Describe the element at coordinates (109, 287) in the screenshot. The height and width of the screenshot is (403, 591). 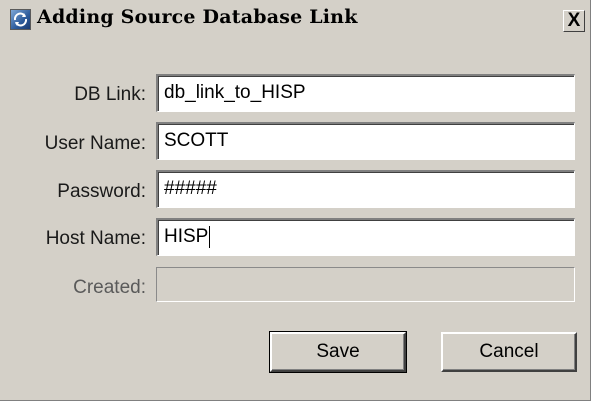
I see `created-label: Created:` at that location.